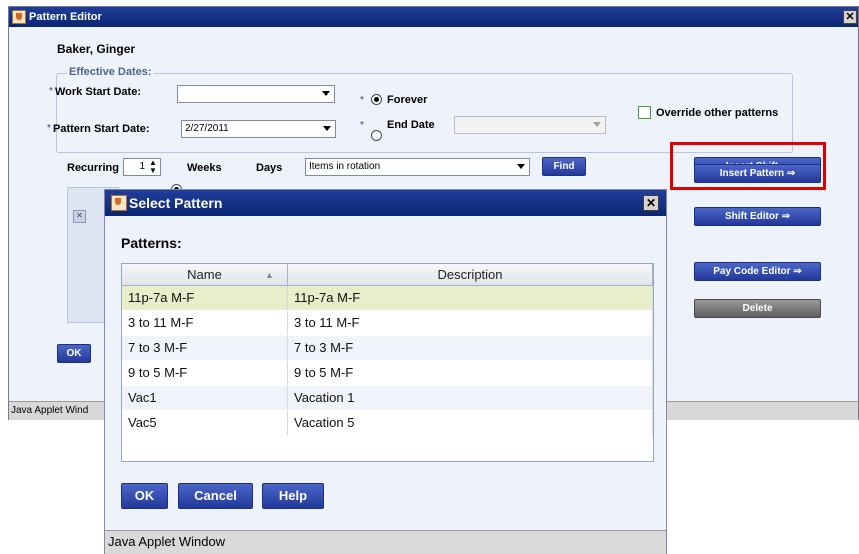 This screenshot has width=859, height=554. I want to click on weeks-label: Weeks, so click(204, 168).